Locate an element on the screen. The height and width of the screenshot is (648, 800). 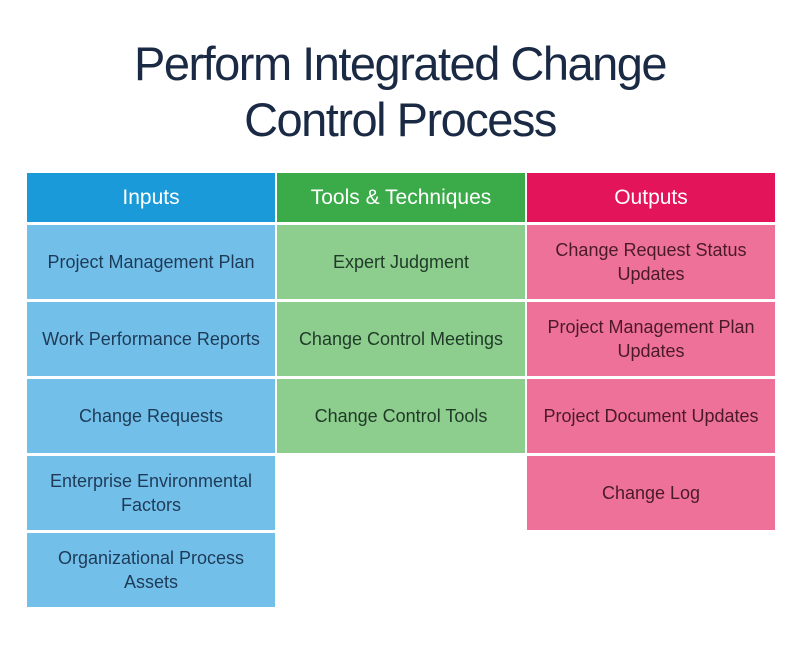
title-line-1: Perform Integrated Change is located at coordinates (400, 63).